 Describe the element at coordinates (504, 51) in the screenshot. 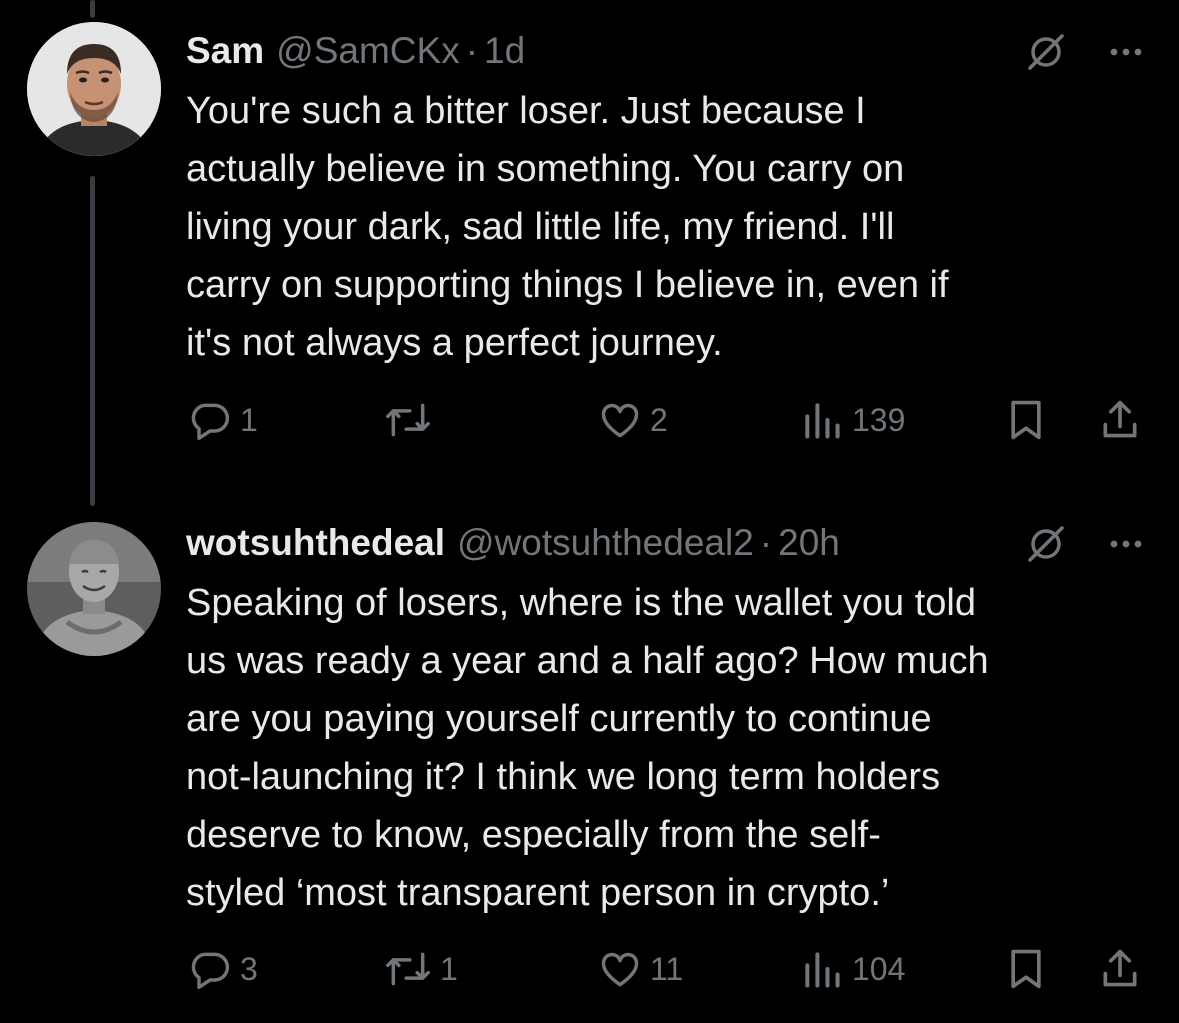

I see `timestamp: 1d` at that location.